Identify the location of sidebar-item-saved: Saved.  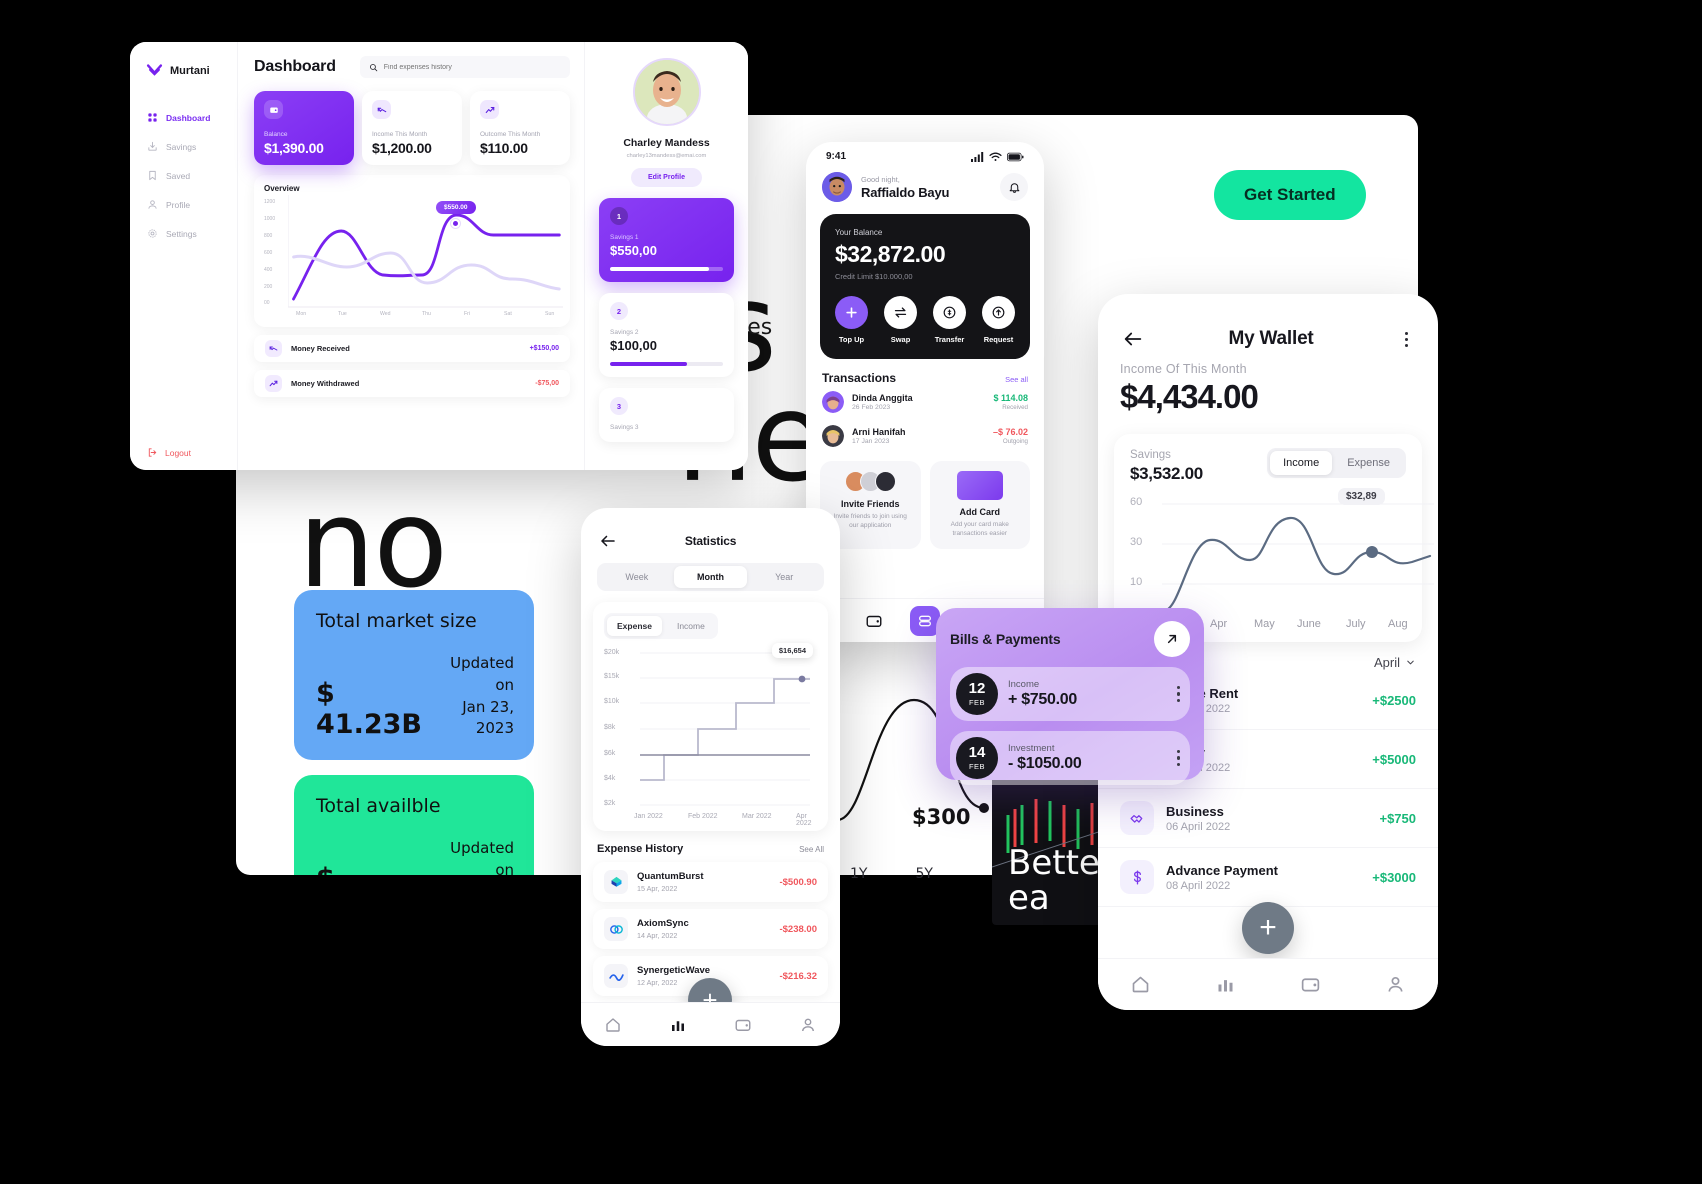
(183, 175).